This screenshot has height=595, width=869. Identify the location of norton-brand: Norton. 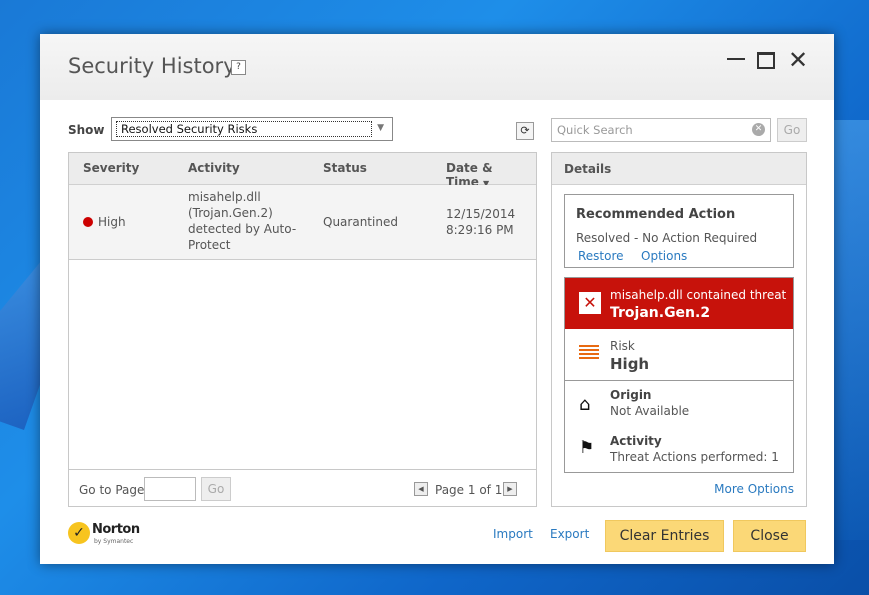
(116, 529).